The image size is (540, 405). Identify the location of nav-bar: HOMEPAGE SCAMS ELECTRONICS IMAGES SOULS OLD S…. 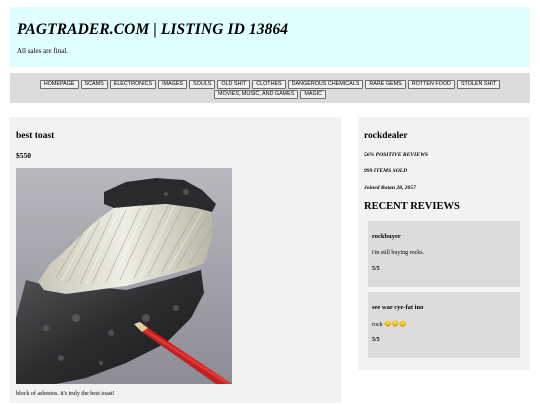
(270, 88).